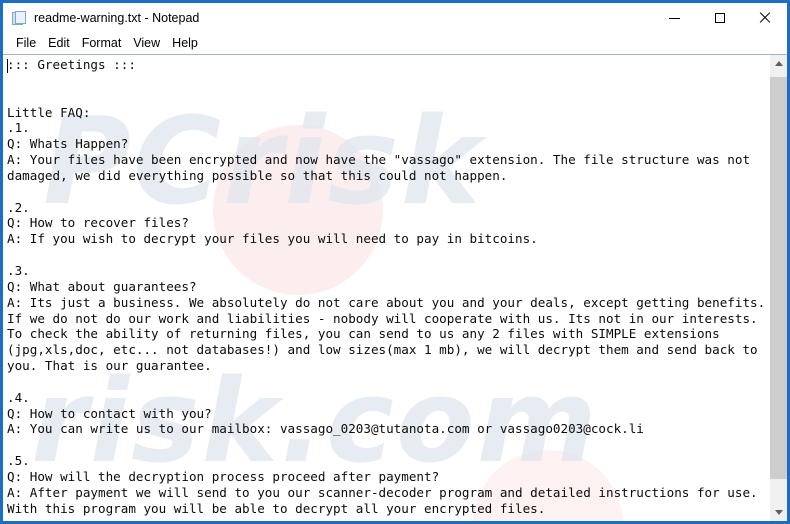 The height and width of the screenshot is (524, 790). I want to click on maximize-icon, so click(719, 18).